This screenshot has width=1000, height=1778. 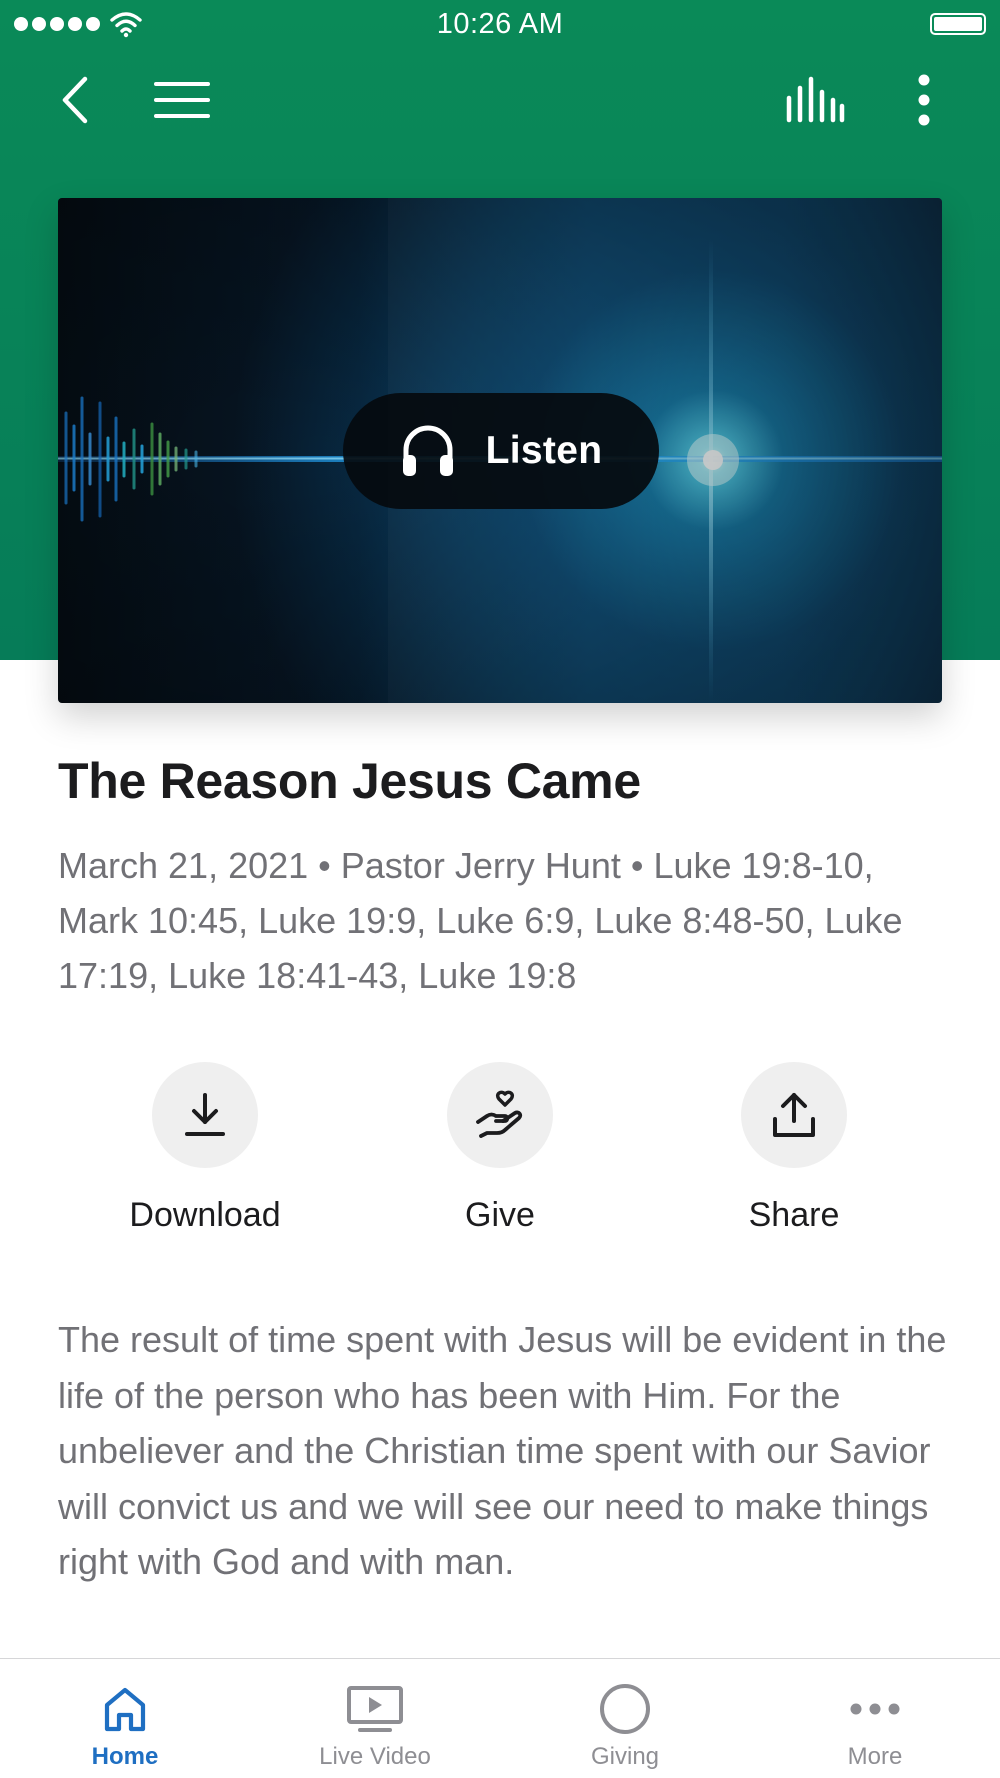 I want to click on give-icon-circle, so click(x=500, y=1115).